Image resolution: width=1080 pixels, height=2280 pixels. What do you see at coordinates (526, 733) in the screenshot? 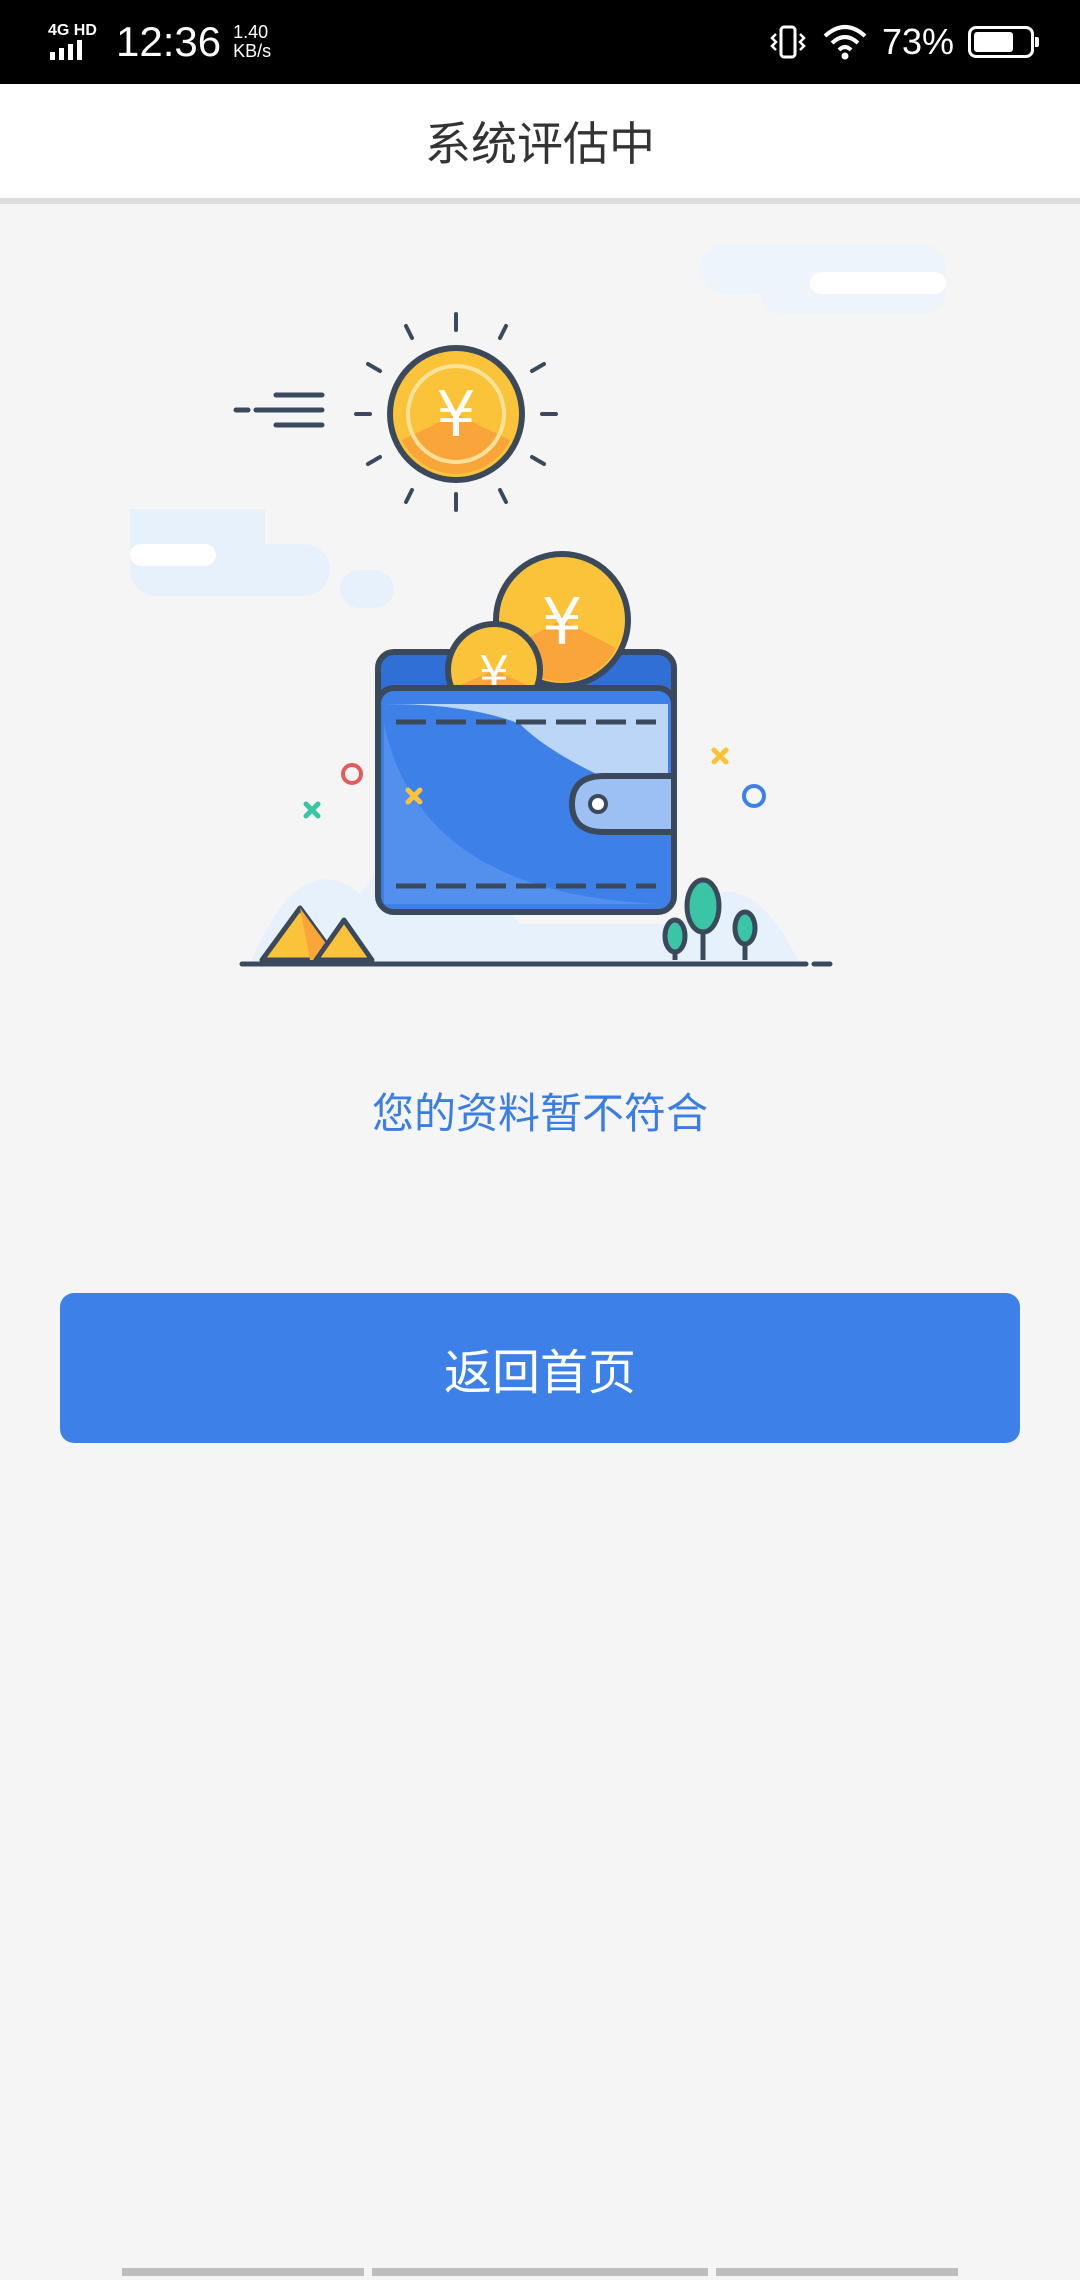
I see `wallet-icon: ¥ ¥` at bounding box center [526, 733].